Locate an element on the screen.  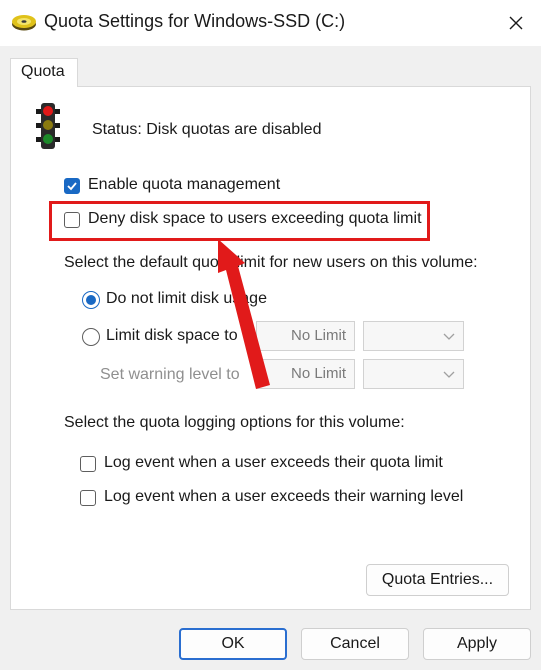
highlight-box is located at coordinates (239, 221).